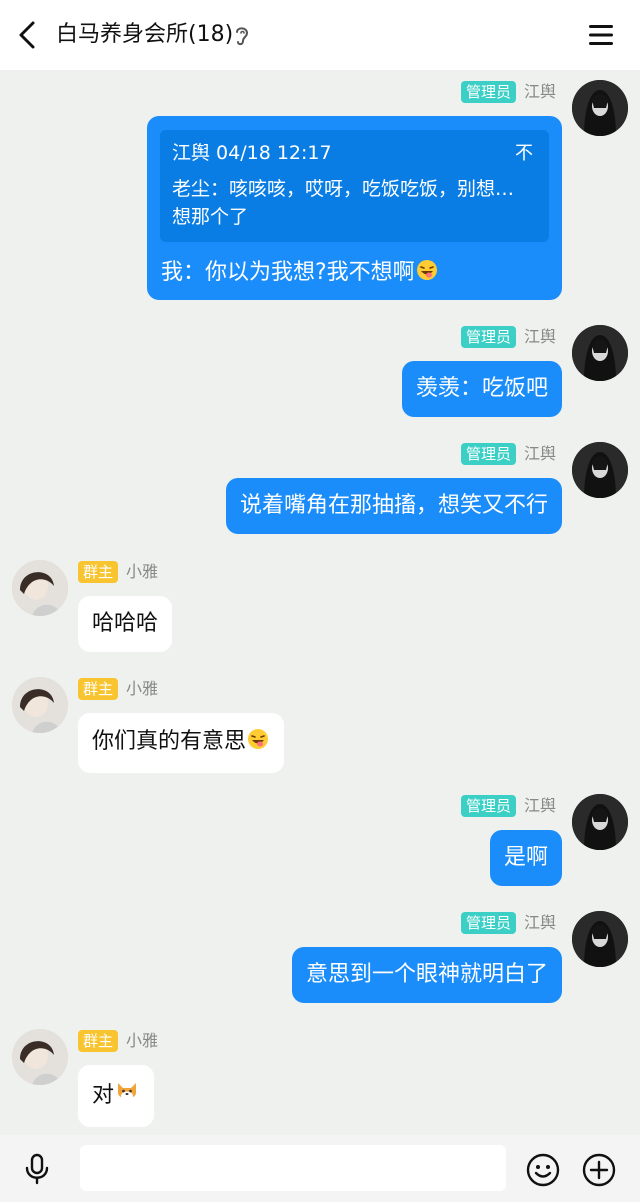  I want to click on message-bubble: 哈哈哈, so click(125, 624).